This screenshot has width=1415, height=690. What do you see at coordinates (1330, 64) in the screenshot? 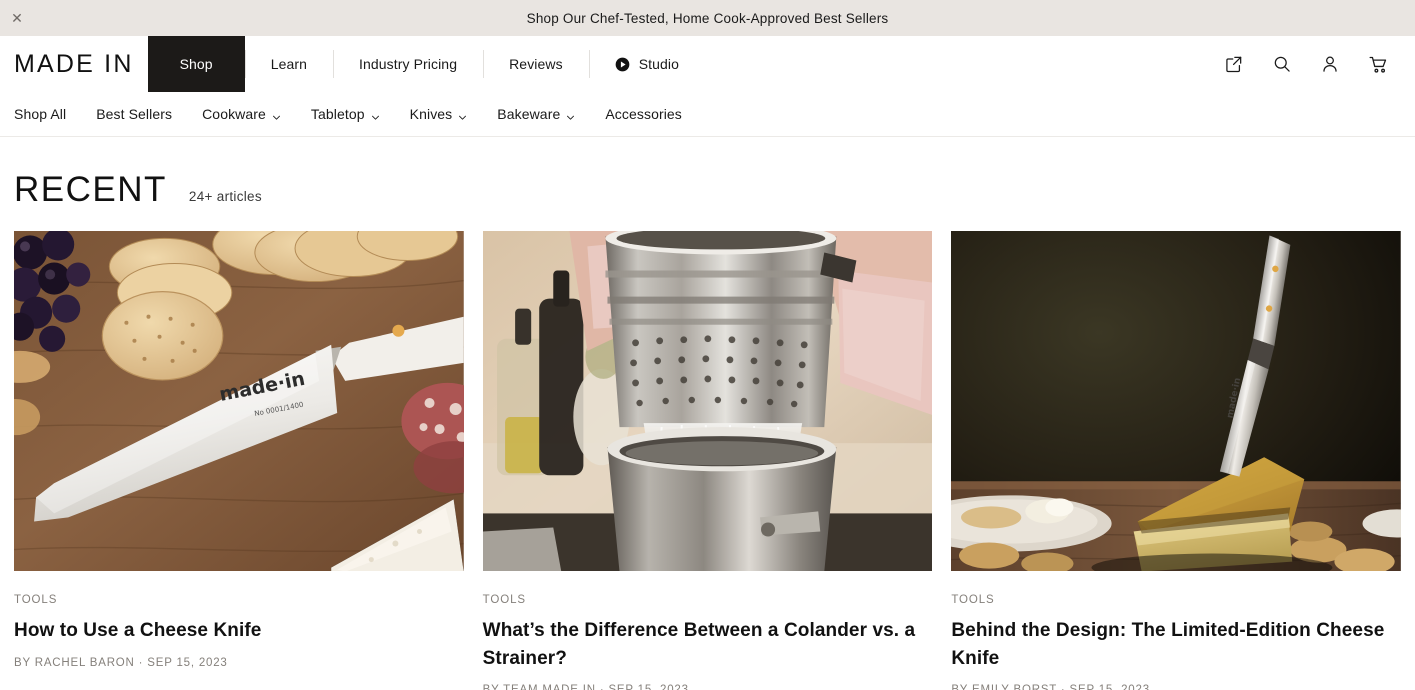
I see `account-icon` at bounding box center [1330, 64].